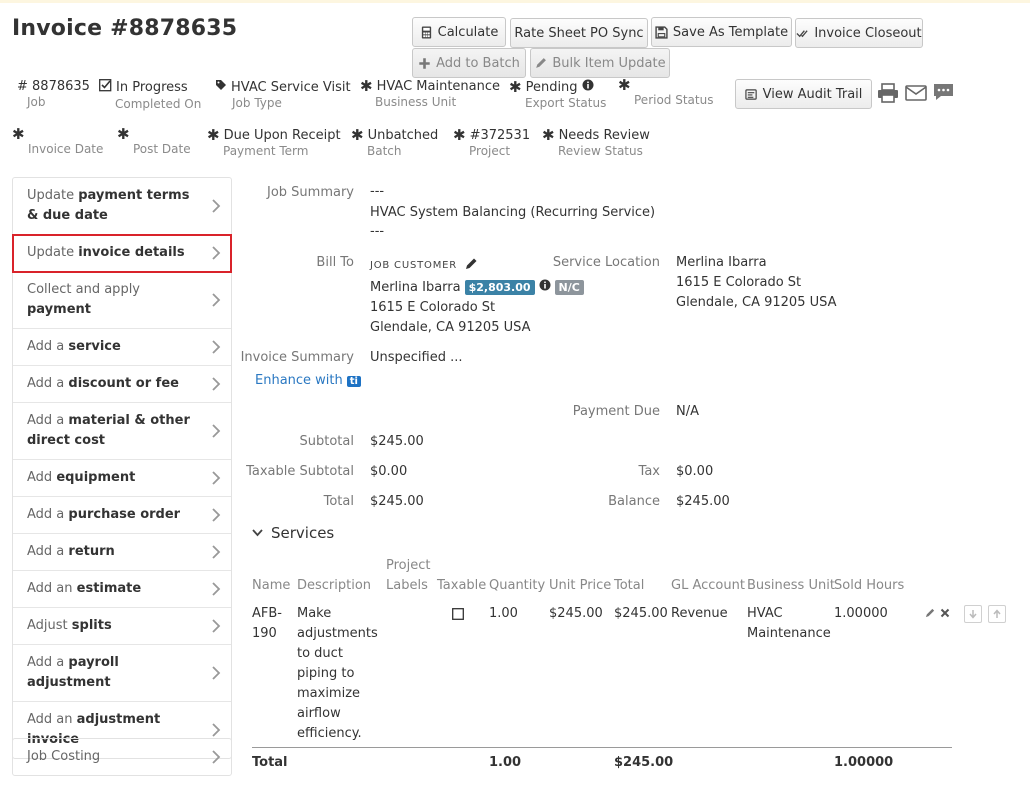 This screenshot has width=1030, height=787. I want to click on service-total: $245.00, so click(641, 613).